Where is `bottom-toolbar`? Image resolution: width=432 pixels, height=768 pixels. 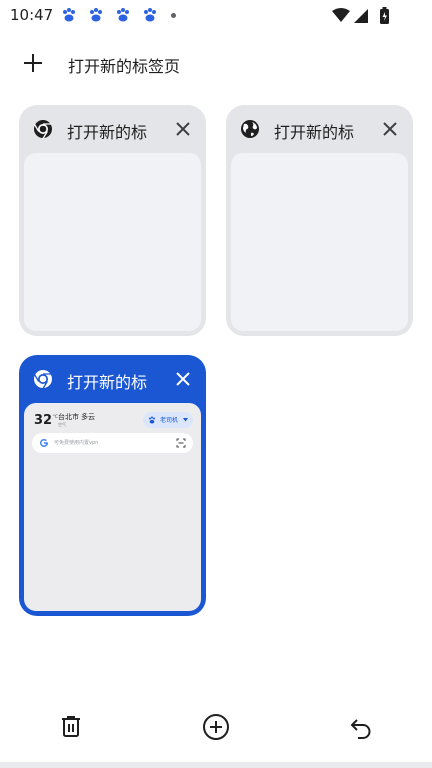 bottom-toolbar is located at coordinates (216, 728).